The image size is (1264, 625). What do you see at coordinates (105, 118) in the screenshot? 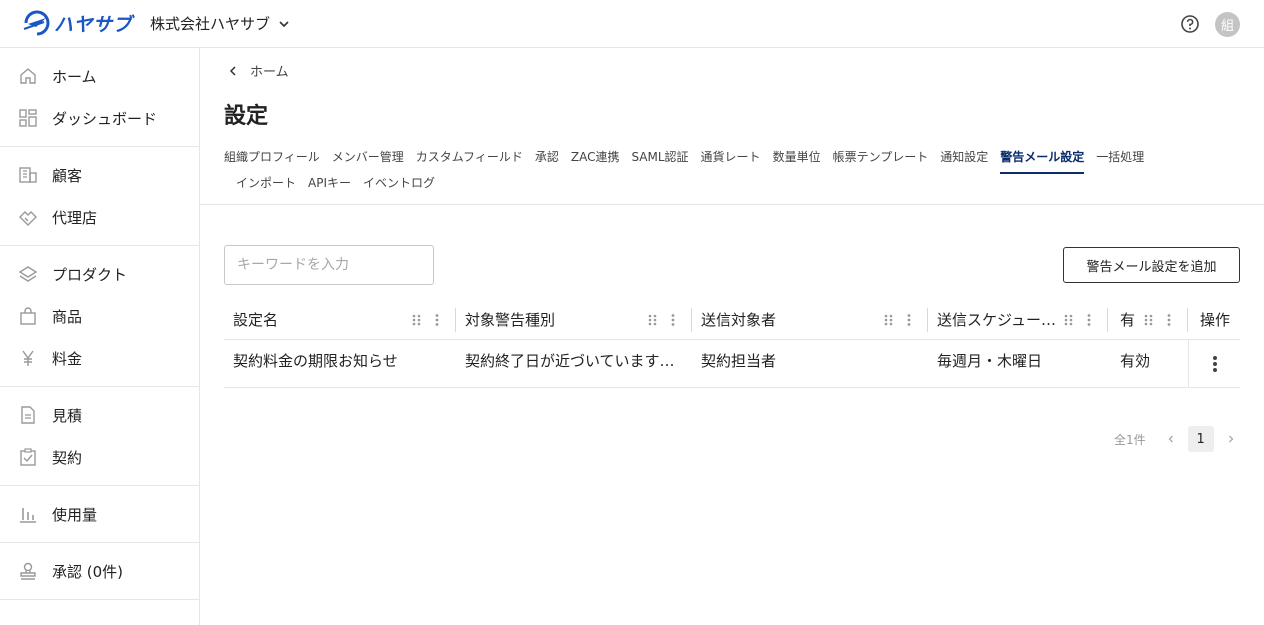
I see `sidebar-item-label: ダッシュボード` at bounding box center [105, 118].